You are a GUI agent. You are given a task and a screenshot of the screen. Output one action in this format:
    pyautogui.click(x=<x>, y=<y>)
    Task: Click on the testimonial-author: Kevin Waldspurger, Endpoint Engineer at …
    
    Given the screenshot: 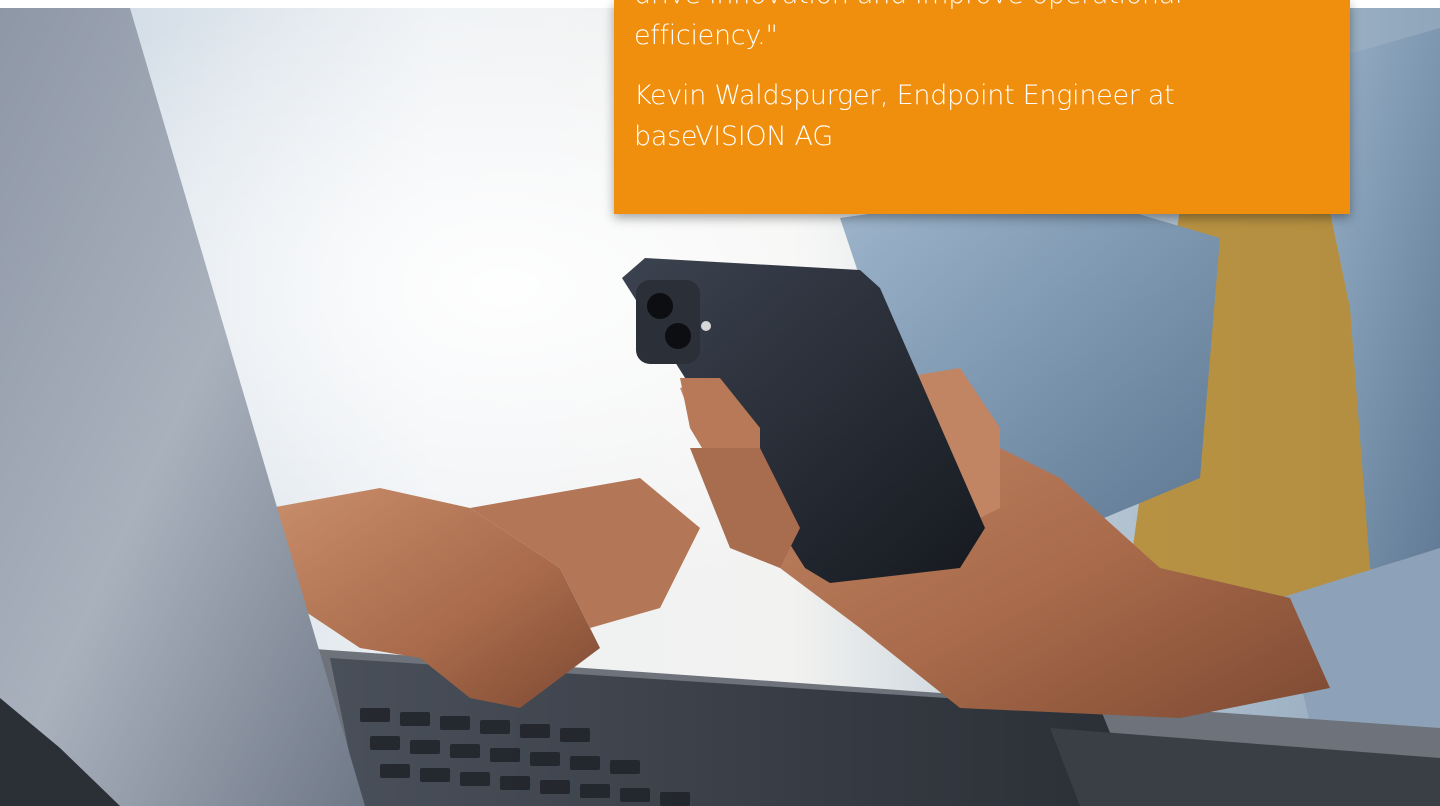 What is the action you would take?
    pyautogui.click(x=954, y=116)
    